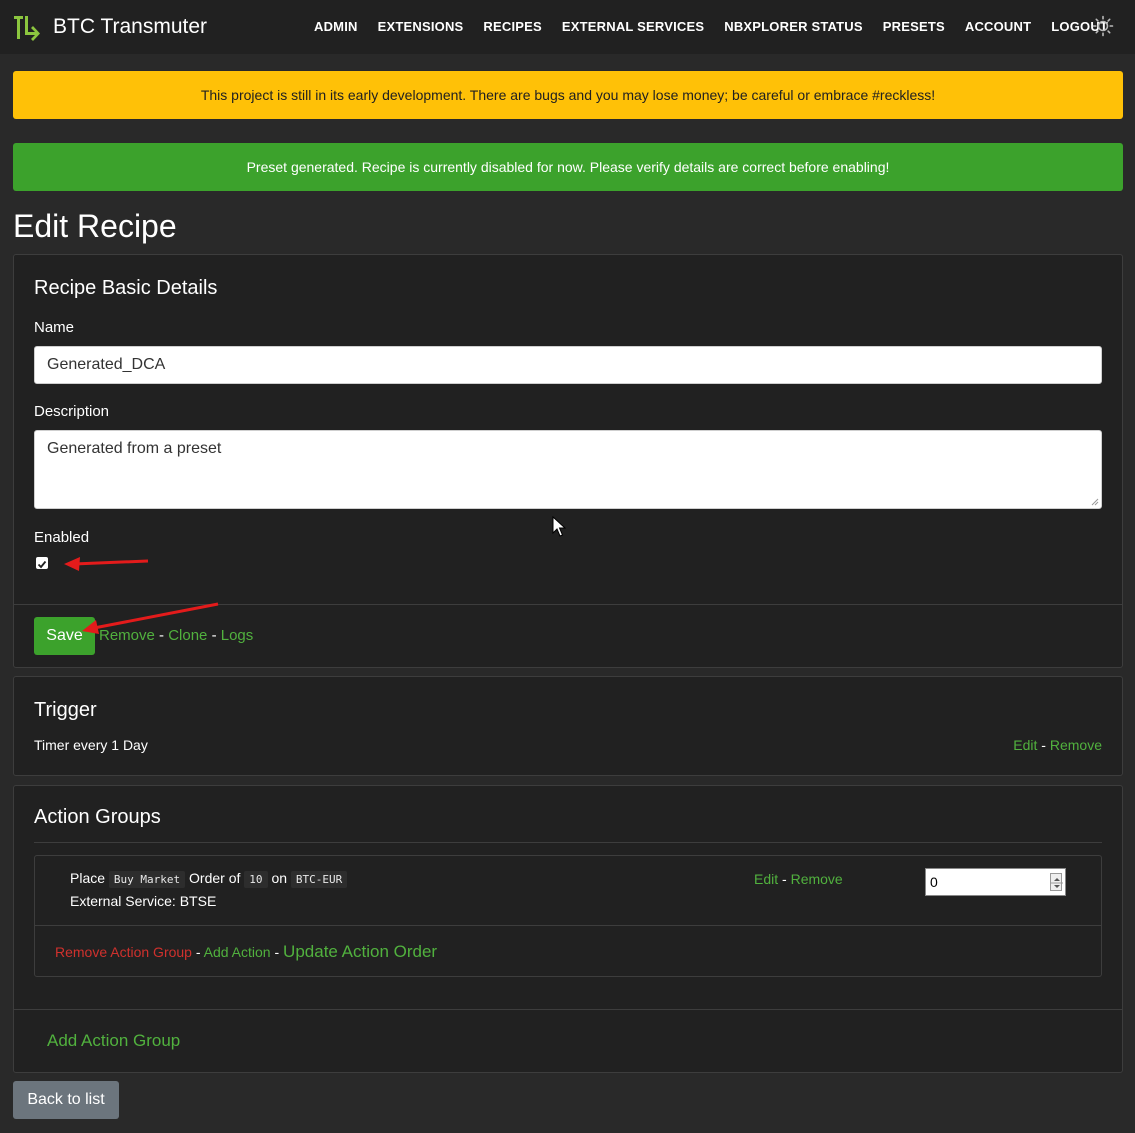 This screenshot has width=1135, height=1133. I want to click on save-button: Save, so click(64, 636).